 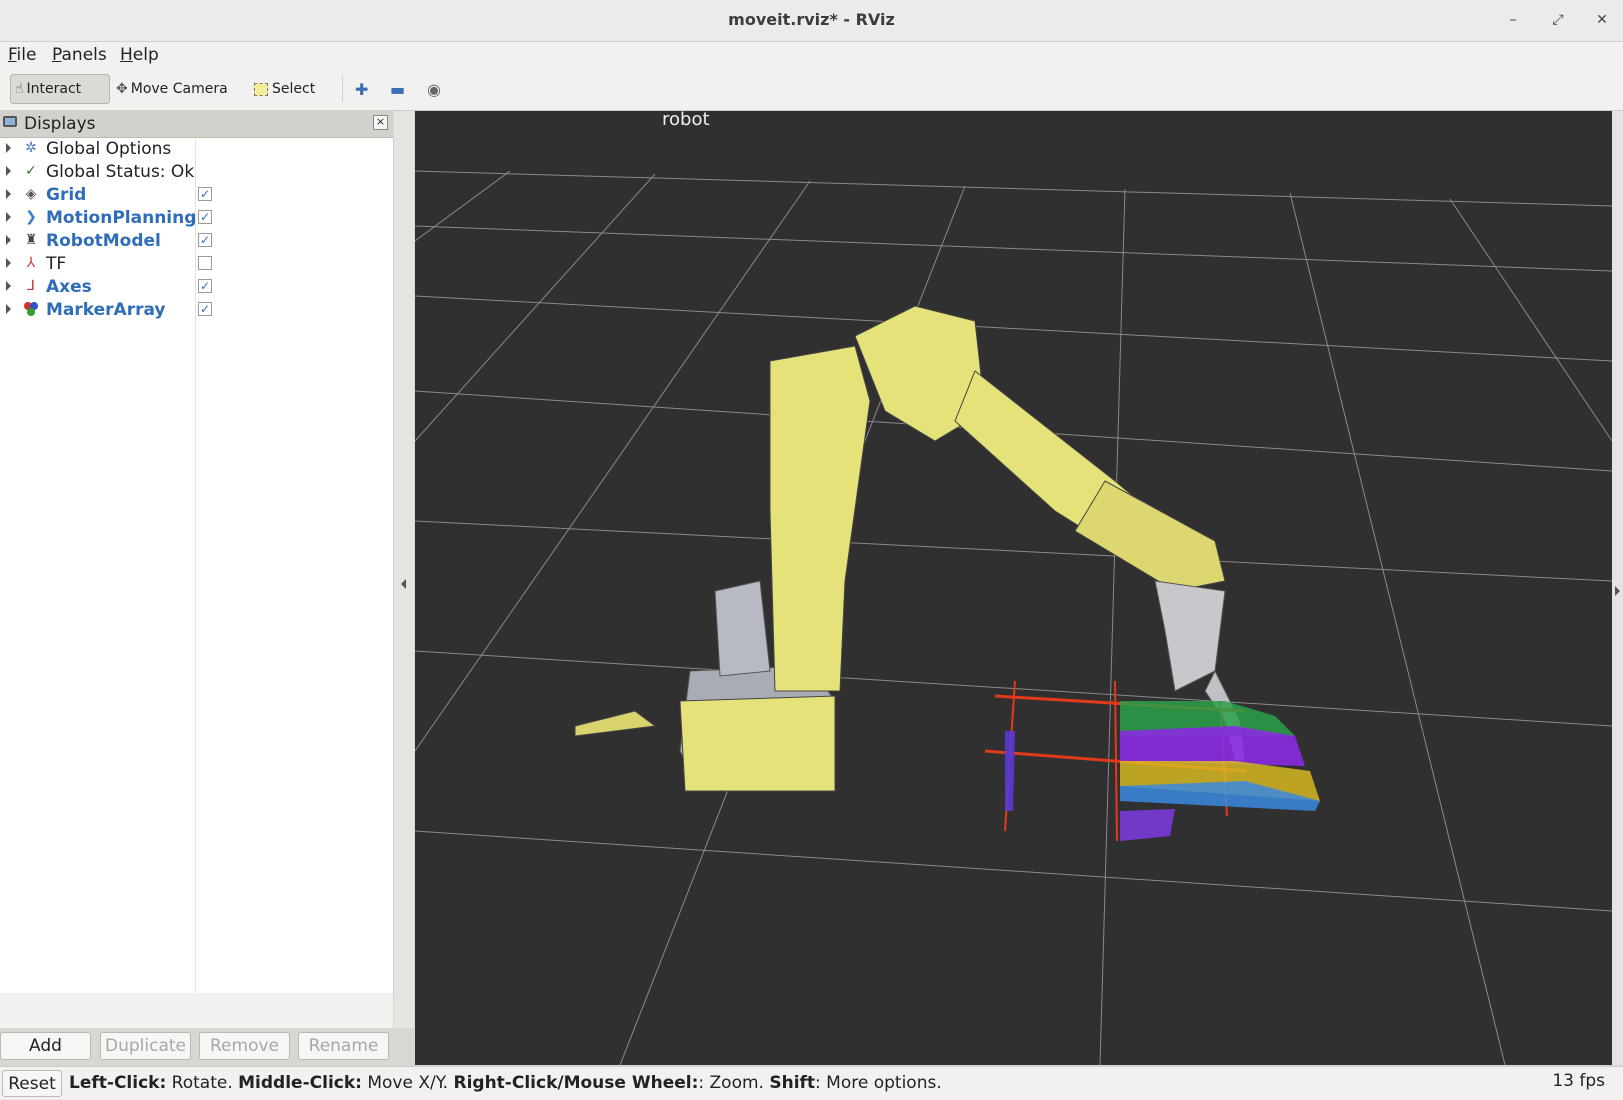 I want to click on hint-shift-text: : More options., so click(x=878, y=1083).